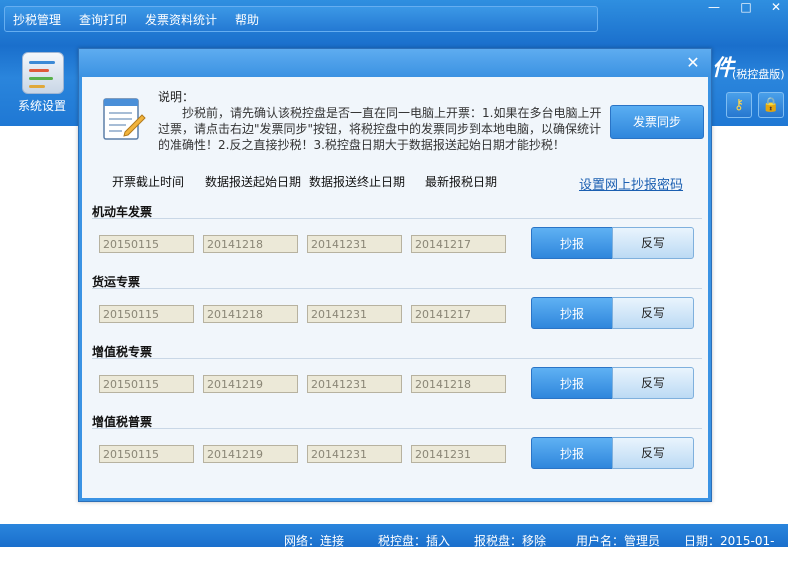 Image resolution: width=788 pixels, height=563 pixels. Describe the element at coordinates (176, 97) in the screenshot. I see `note-title: 说明：` at that location.